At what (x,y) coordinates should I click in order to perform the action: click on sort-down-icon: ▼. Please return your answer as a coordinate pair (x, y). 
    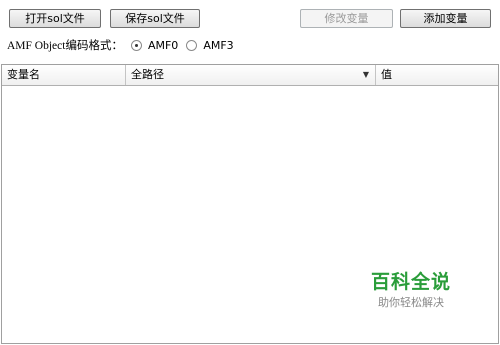
    Looking at the image, I should click on (366, 75).